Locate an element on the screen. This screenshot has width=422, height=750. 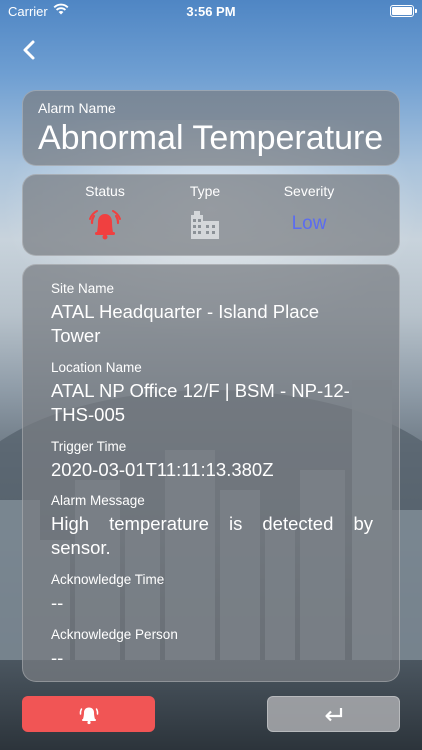
alarm-message-label: Alarm Message is located at coordinates (98, 500).